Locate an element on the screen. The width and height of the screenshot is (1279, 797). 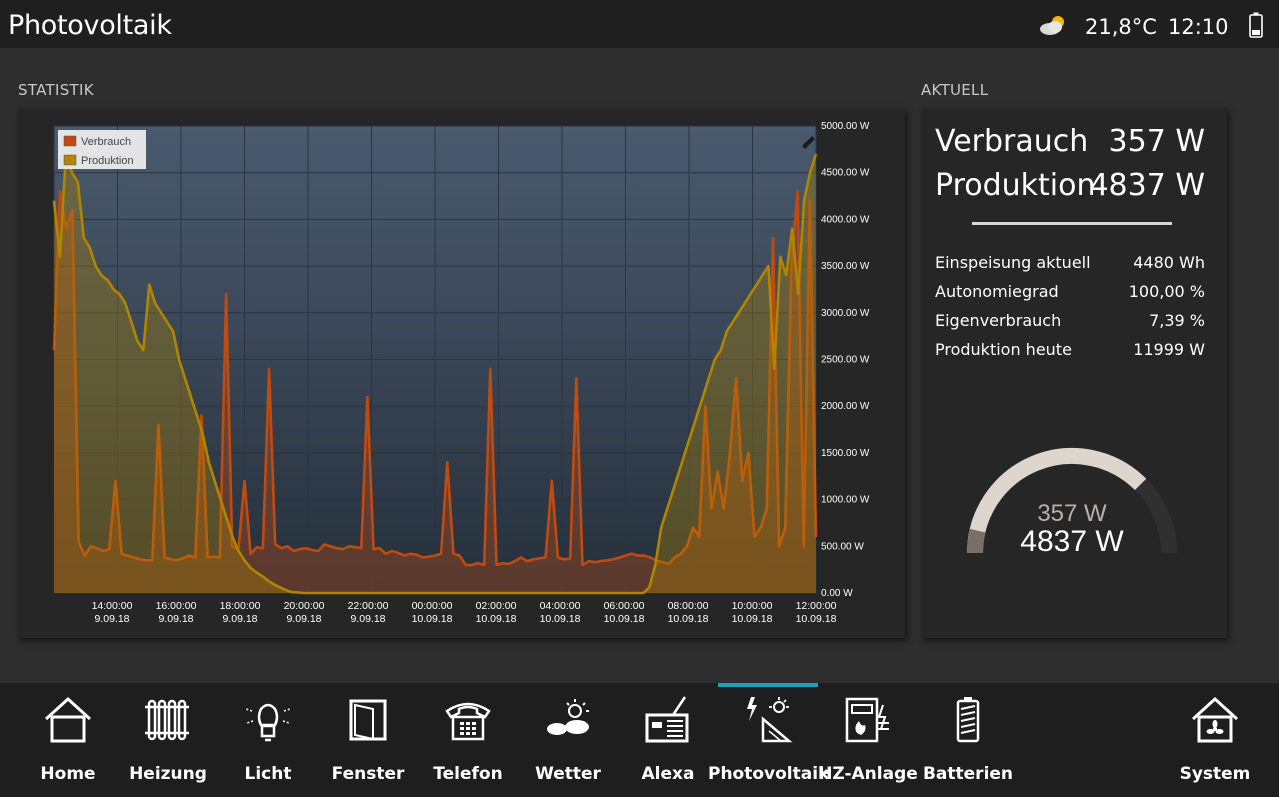
info-row: Produktion heute 11999 W is located at coordinates (1070, 349).